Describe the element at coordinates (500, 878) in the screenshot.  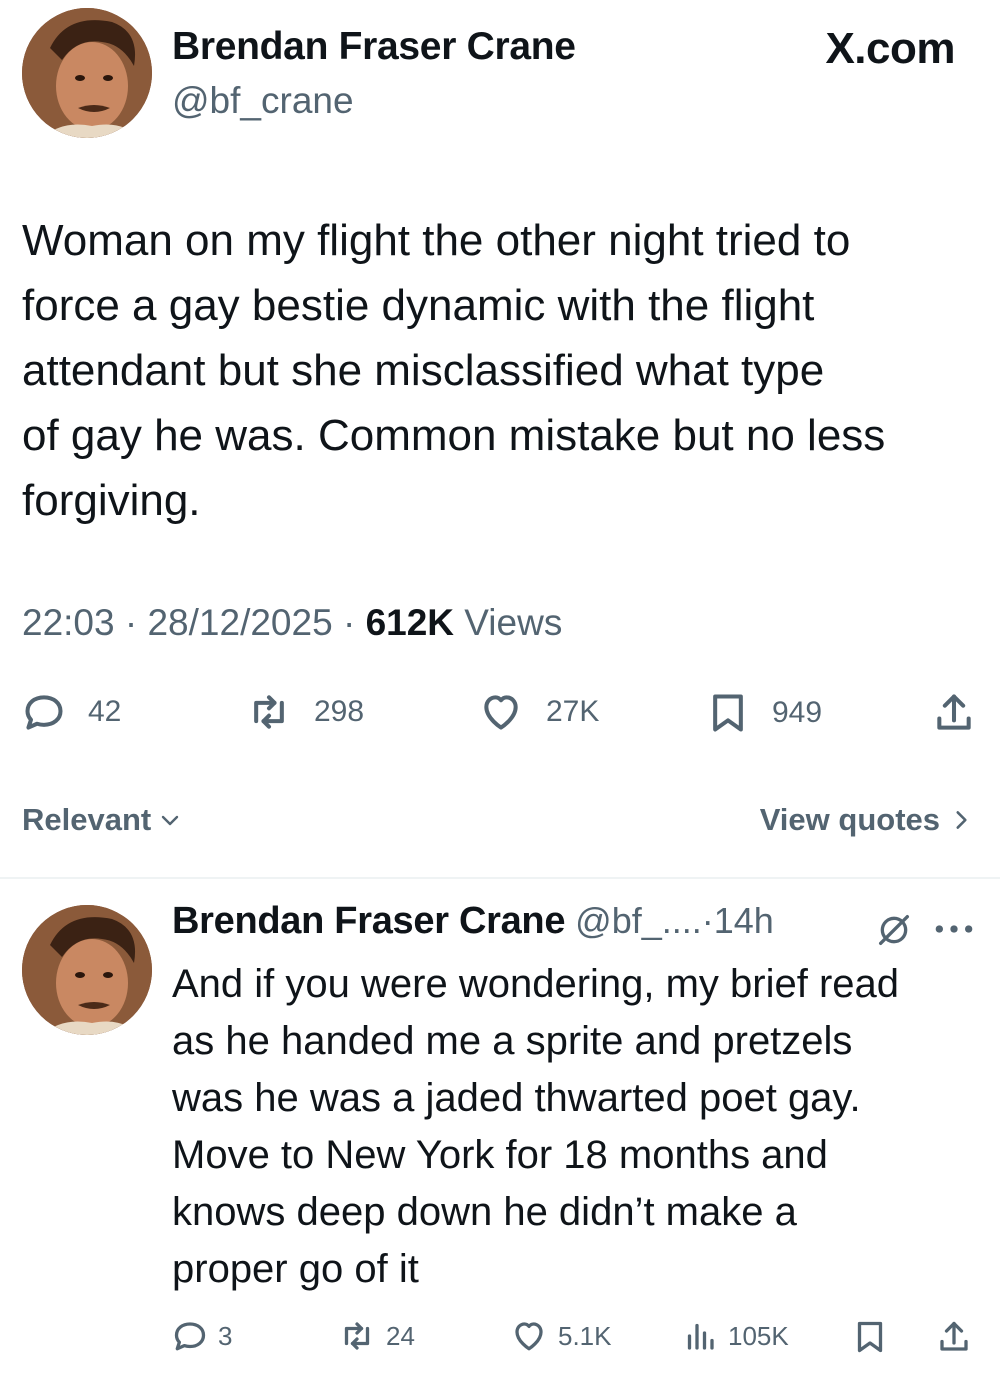
I see `divider` at that location.